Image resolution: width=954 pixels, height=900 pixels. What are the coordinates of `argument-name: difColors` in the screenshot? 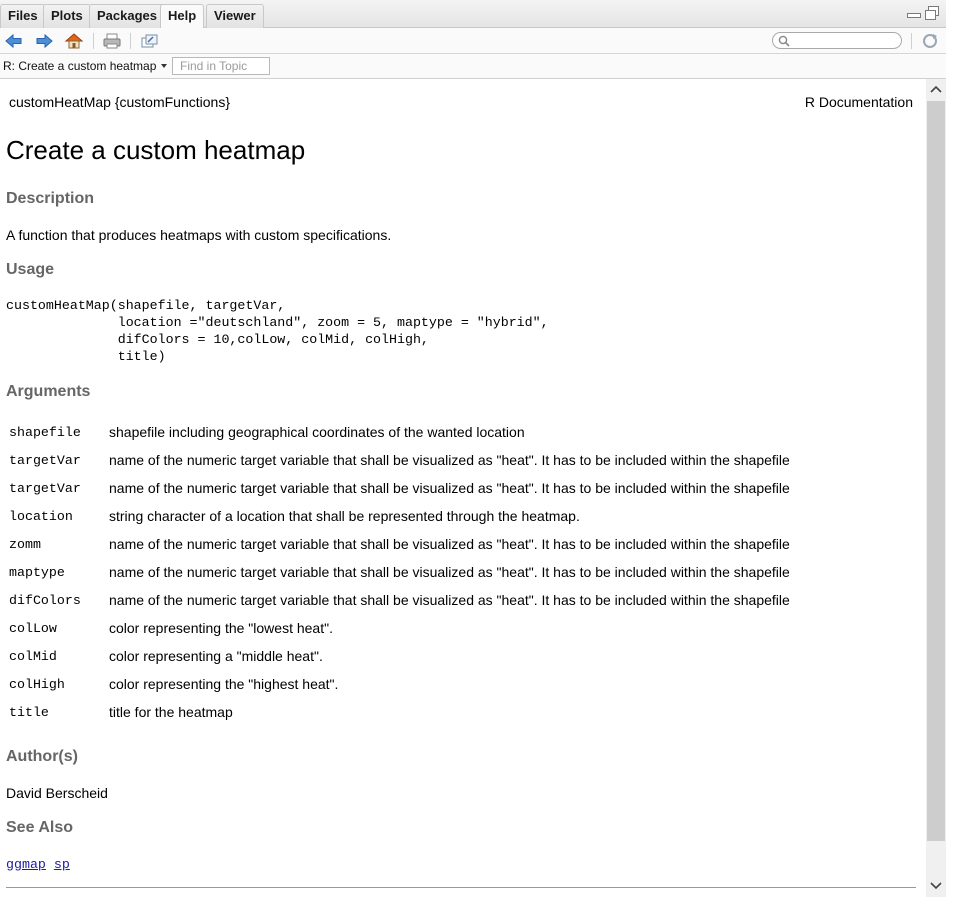 It's located at (45, 600).